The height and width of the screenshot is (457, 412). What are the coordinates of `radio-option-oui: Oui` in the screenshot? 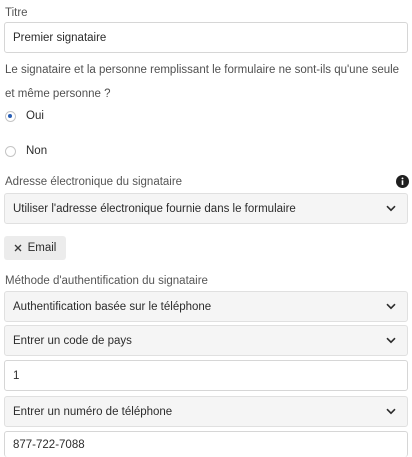 It's located at (24, 116).